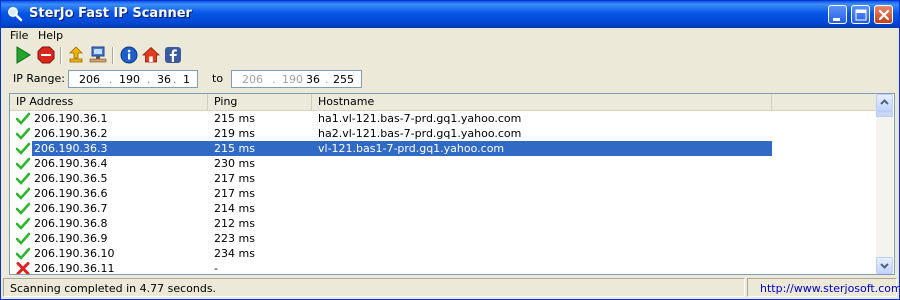 This screenshot has height=300, width=900. What do you see at coordinates (113, 55) in the screenshot?
I see `toolbar-separator` at bounding box center [113, 55].